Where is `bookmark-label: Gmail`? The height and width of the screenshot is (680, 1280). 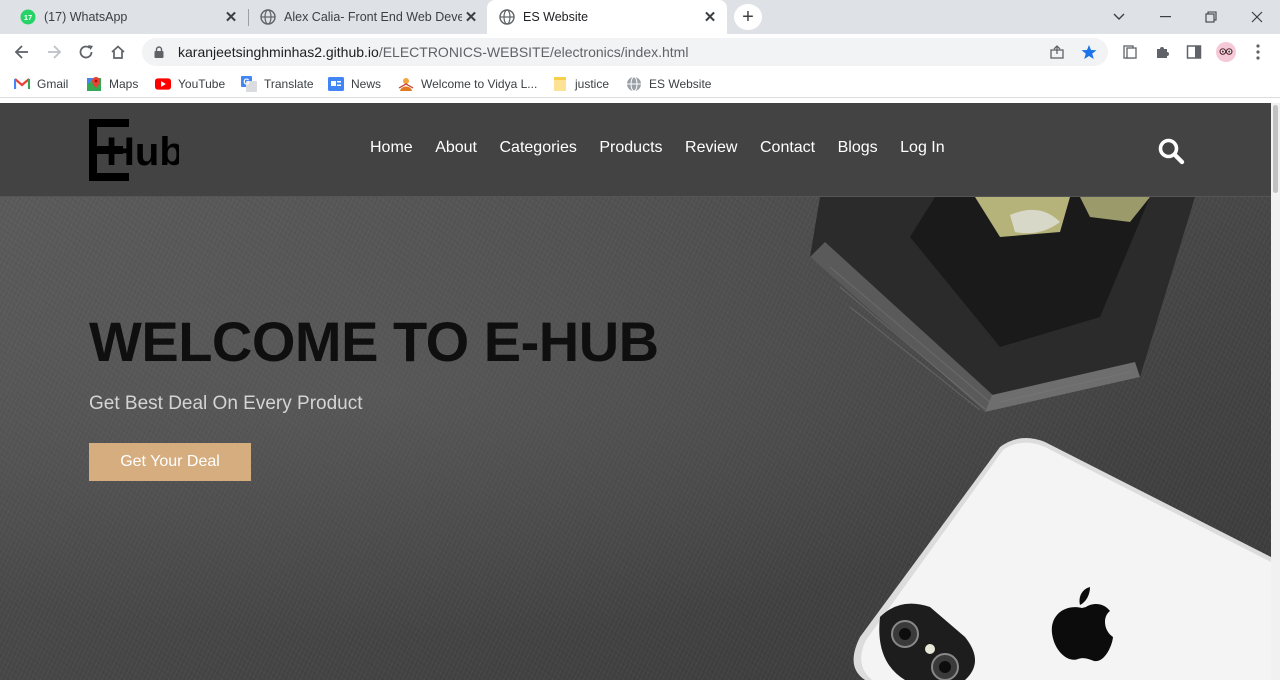 bookmark-label: Gmail is located at coordinates (53, 84).